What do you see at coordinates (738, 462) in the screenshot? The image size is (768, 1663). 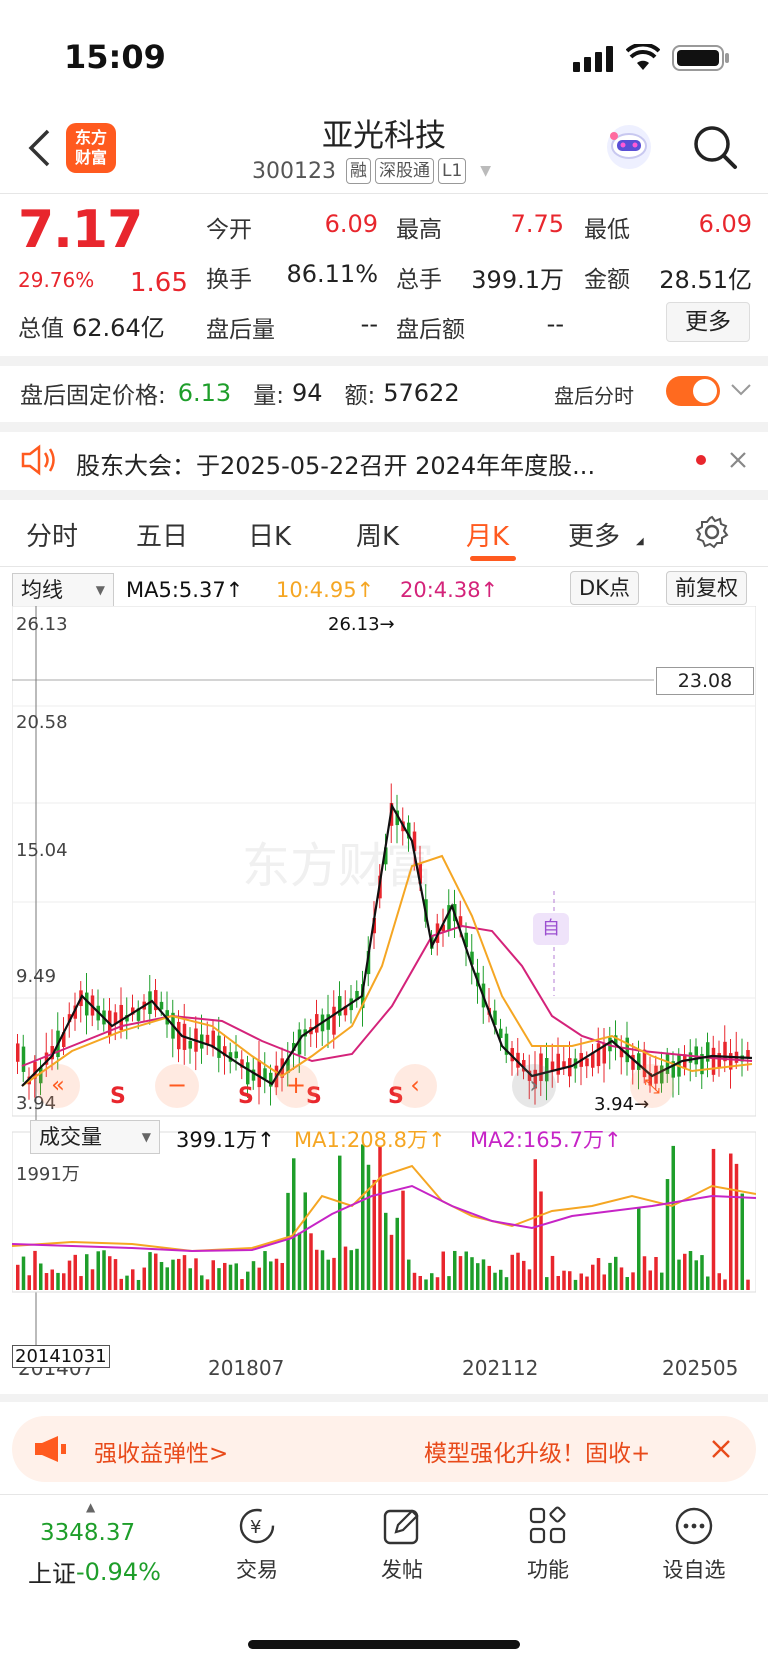 I see `close-icon` at bounding box center [738, 462].